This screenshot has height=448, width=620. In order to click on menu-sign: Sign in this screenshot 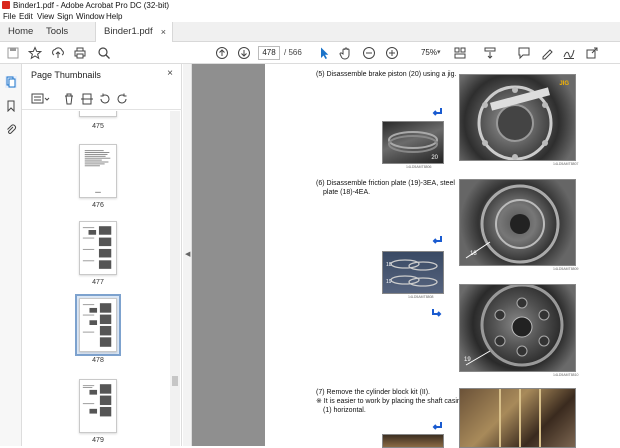, I will do `click(65, 16)`.